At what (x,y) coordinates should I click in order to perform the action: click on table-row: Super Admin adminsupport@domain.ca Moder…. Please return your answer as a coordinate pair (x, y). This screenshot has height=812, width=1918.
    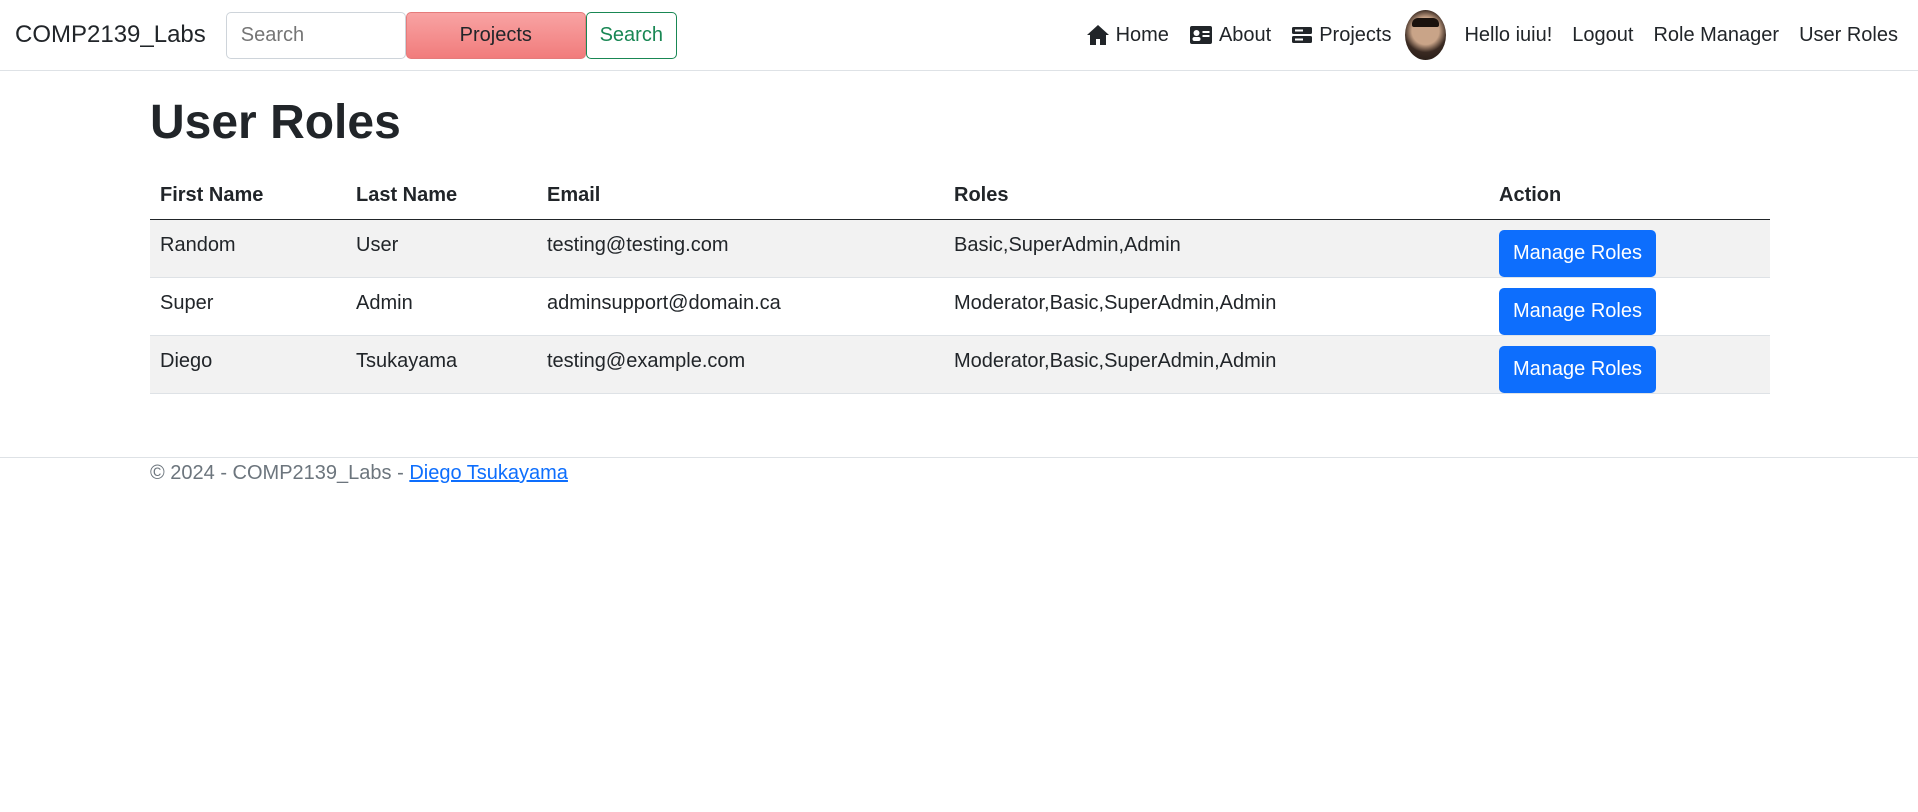
    Looking at the image, I should click on (960, 306).